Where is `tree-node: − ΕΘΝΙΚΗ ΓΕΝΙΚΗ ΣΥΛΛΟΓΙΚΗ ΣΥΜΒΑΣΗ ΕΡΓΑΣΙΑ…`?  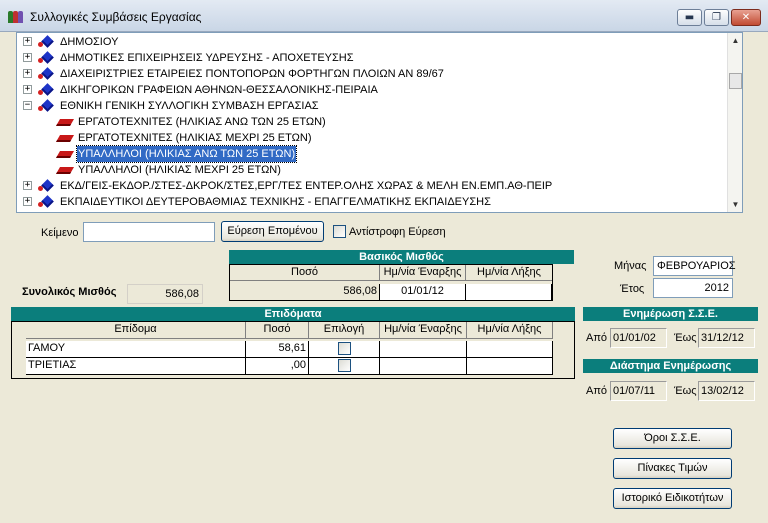
tree-node: − ΕΘΝΙΚΗ ΓΕΝΙΚΗ ΣΥΛΛΟΓΙΚΗ ΣΥΜΒΑΣΗ ΕΡΓΑΣΙΑ… is located at coordinates (372, 106).